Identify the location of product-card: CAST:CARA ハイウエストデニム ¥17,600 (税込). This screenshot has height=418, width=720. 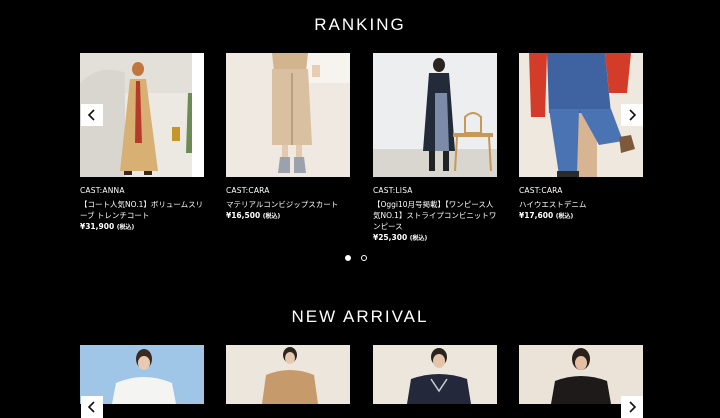
(581, 136).